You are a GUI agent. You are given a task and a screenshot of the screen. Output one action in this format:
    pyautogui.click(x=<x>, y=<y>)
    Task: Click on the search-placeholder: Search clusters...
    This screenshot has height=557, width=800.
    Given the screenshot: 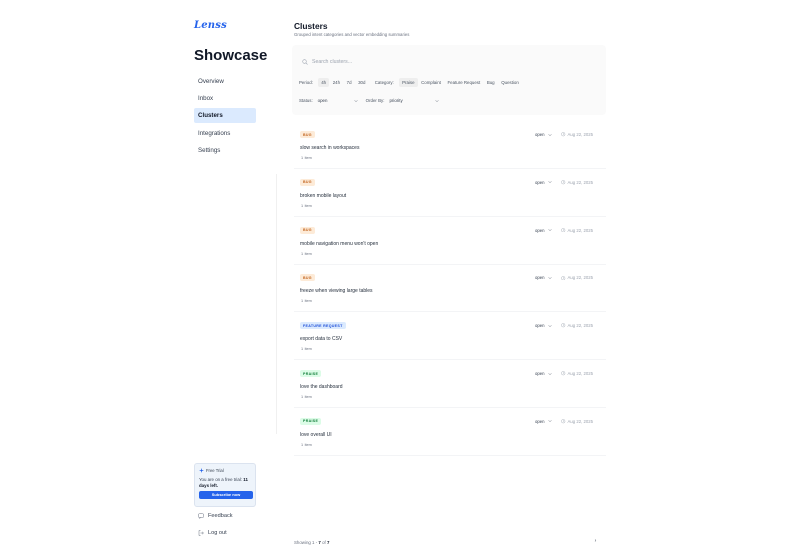 What is the action you would take?
    pyautogui.click(x=332, y=62)
    